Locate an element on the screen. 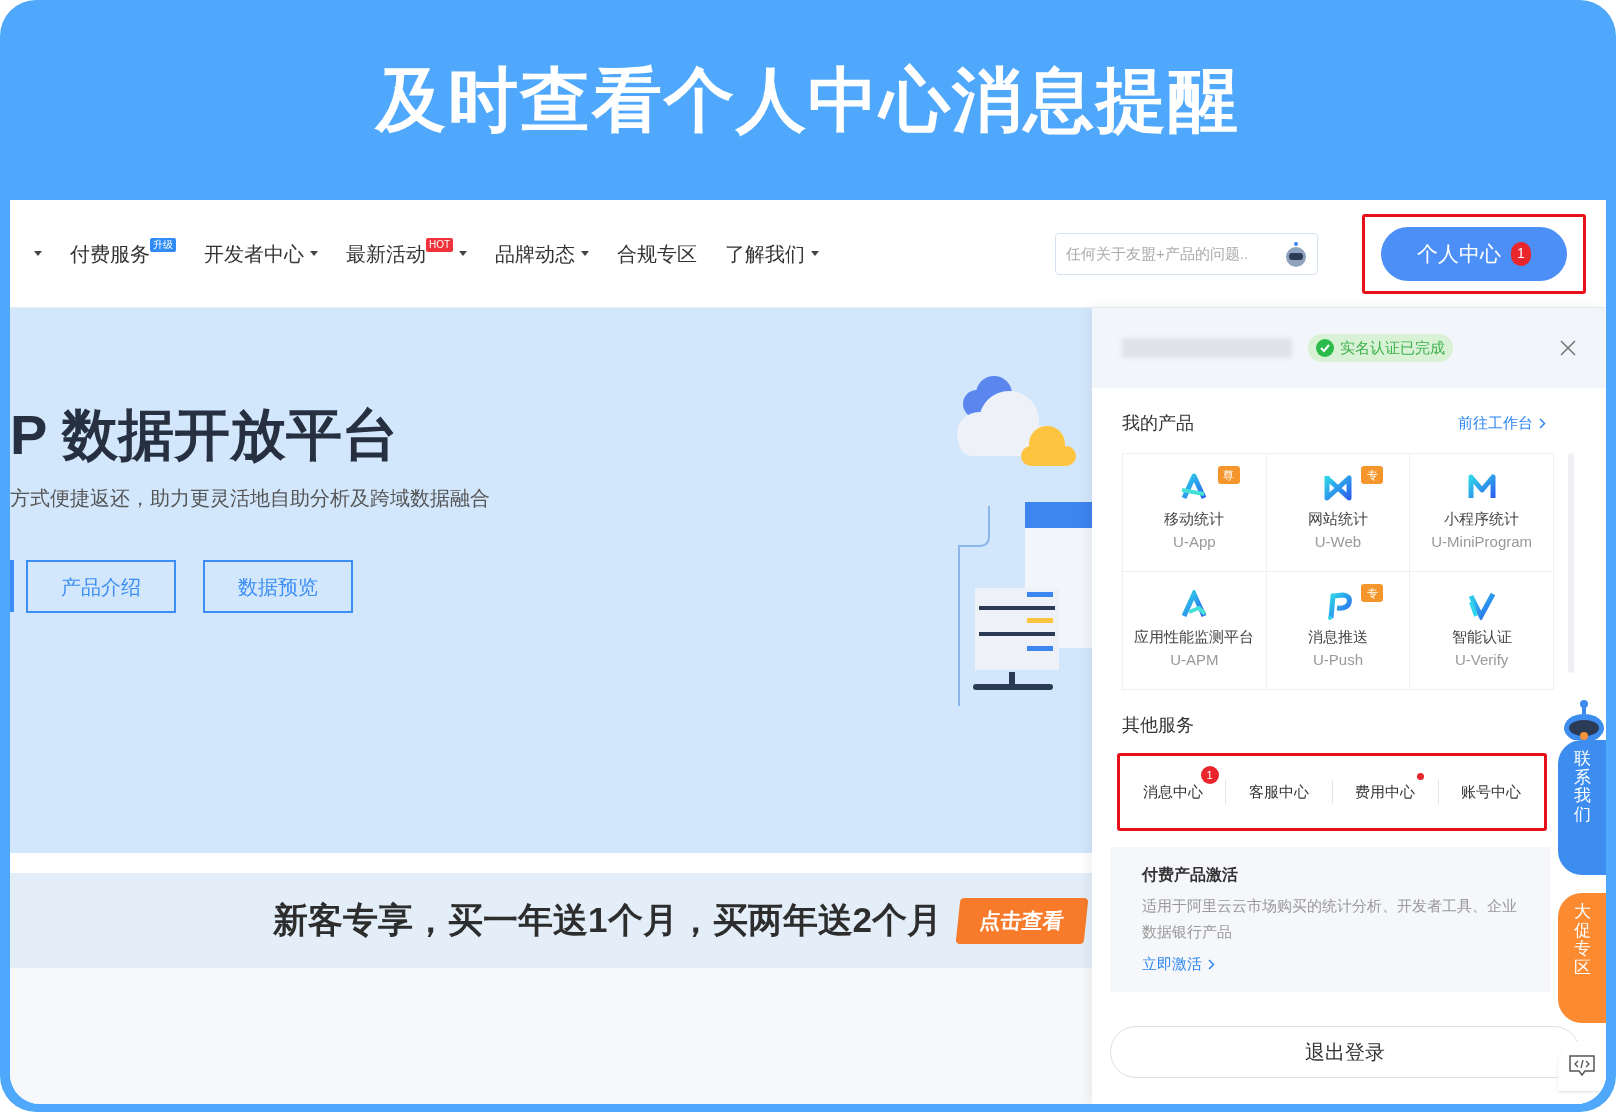 This screenshot has height=1112, width=1616. hero-title: P 数据开放平台 is located at coordinates (204, 435).